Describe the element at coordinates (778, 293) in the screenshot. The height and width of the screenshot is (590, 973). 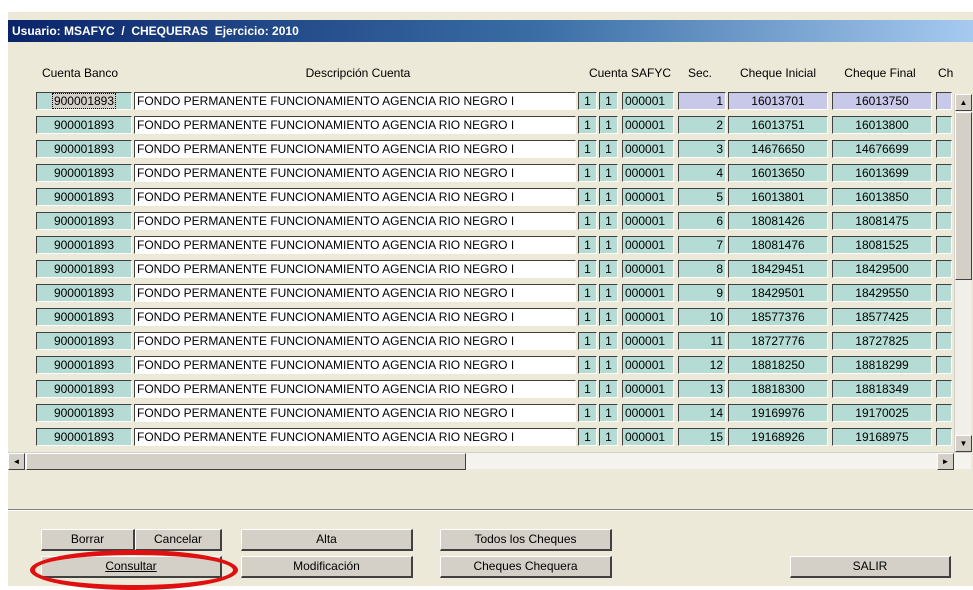
I see `cell-cheque-inicial: 18429501` at that location.